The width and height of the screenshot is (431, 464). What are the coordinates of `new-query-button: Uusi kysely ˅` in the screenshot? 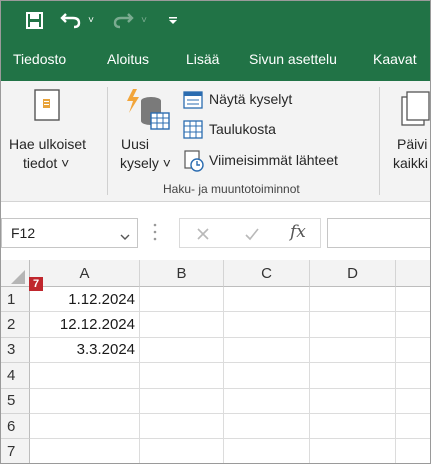 It's located at (147, 131).